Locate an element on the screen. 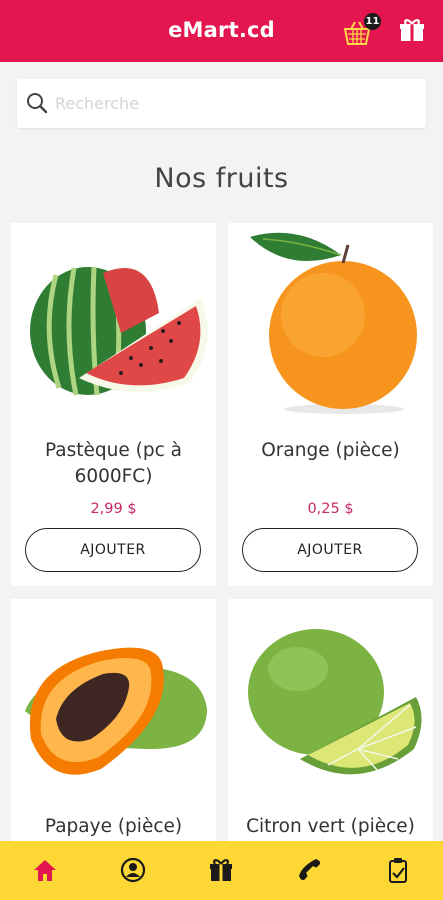  search-bar is located at coordinates (221, 103).